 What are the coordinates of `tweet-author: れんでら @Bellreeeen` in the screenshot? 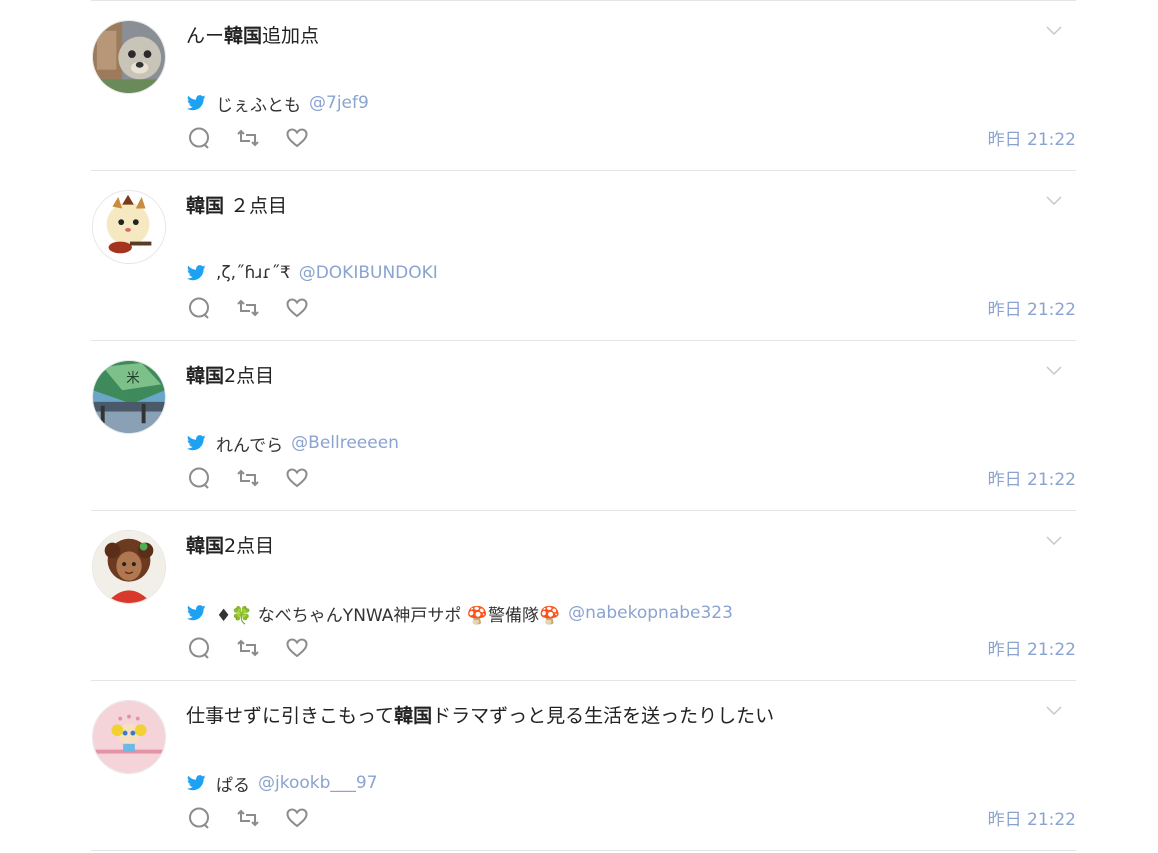 It's located at (292, 443).